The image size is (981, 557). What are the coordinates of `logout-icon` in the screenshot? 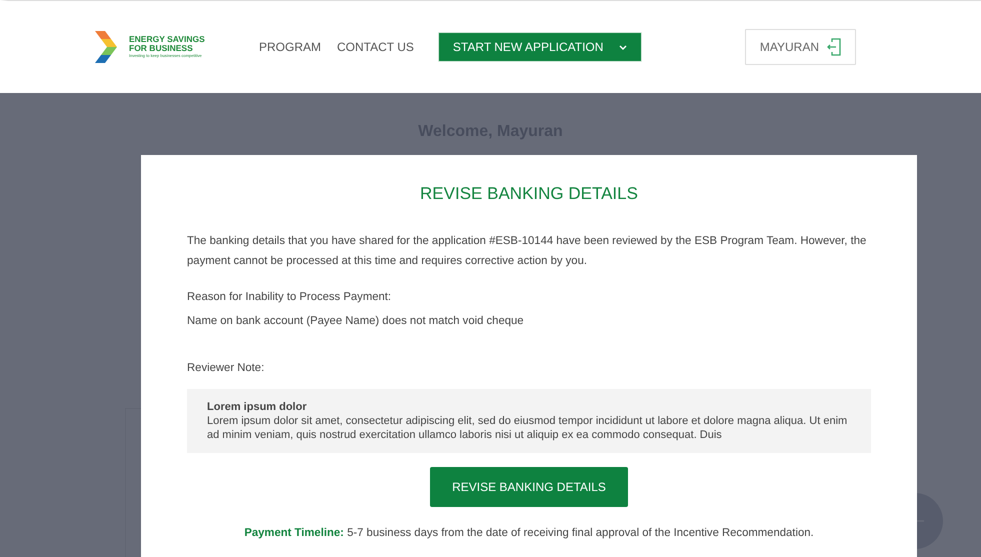 It's located at (834, 47).